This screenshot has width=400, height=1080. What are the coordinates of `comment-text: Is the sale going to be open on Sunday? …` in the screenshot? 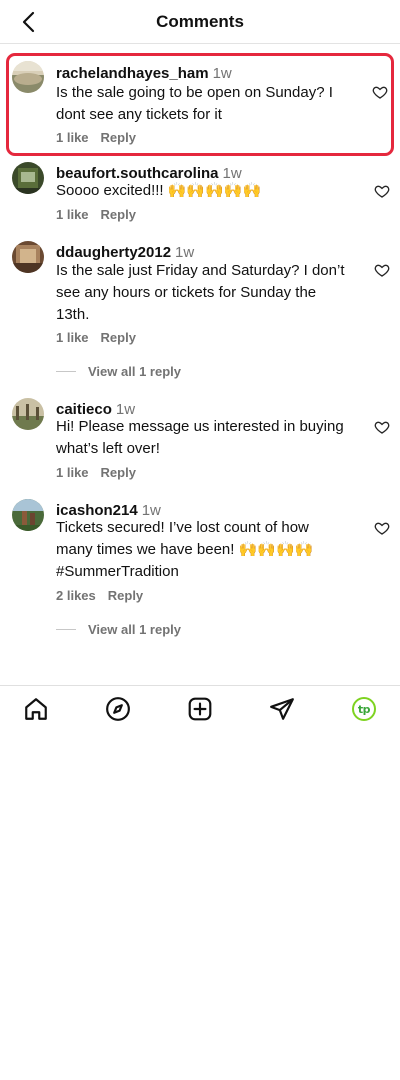 It's located at (194, 103).